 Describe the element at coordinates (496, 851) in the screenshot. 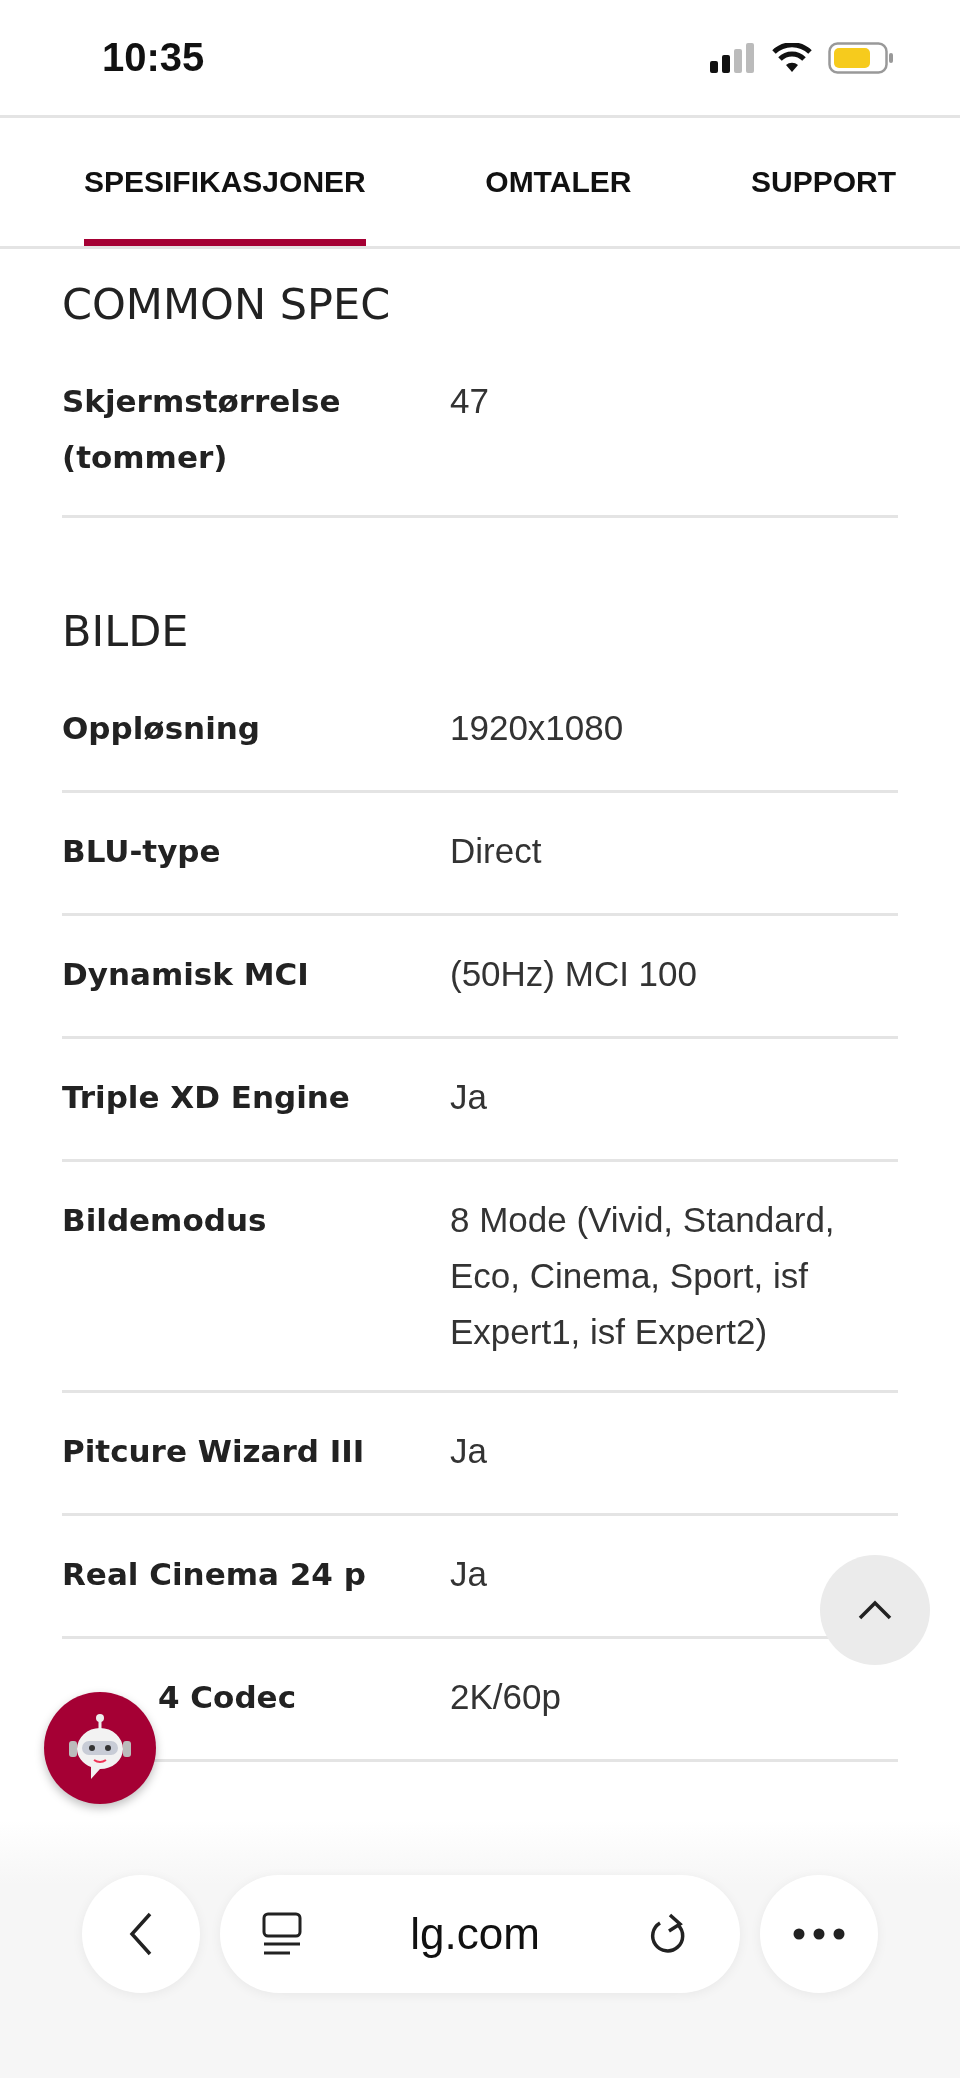

I see `spec-value: Direct` at that location.